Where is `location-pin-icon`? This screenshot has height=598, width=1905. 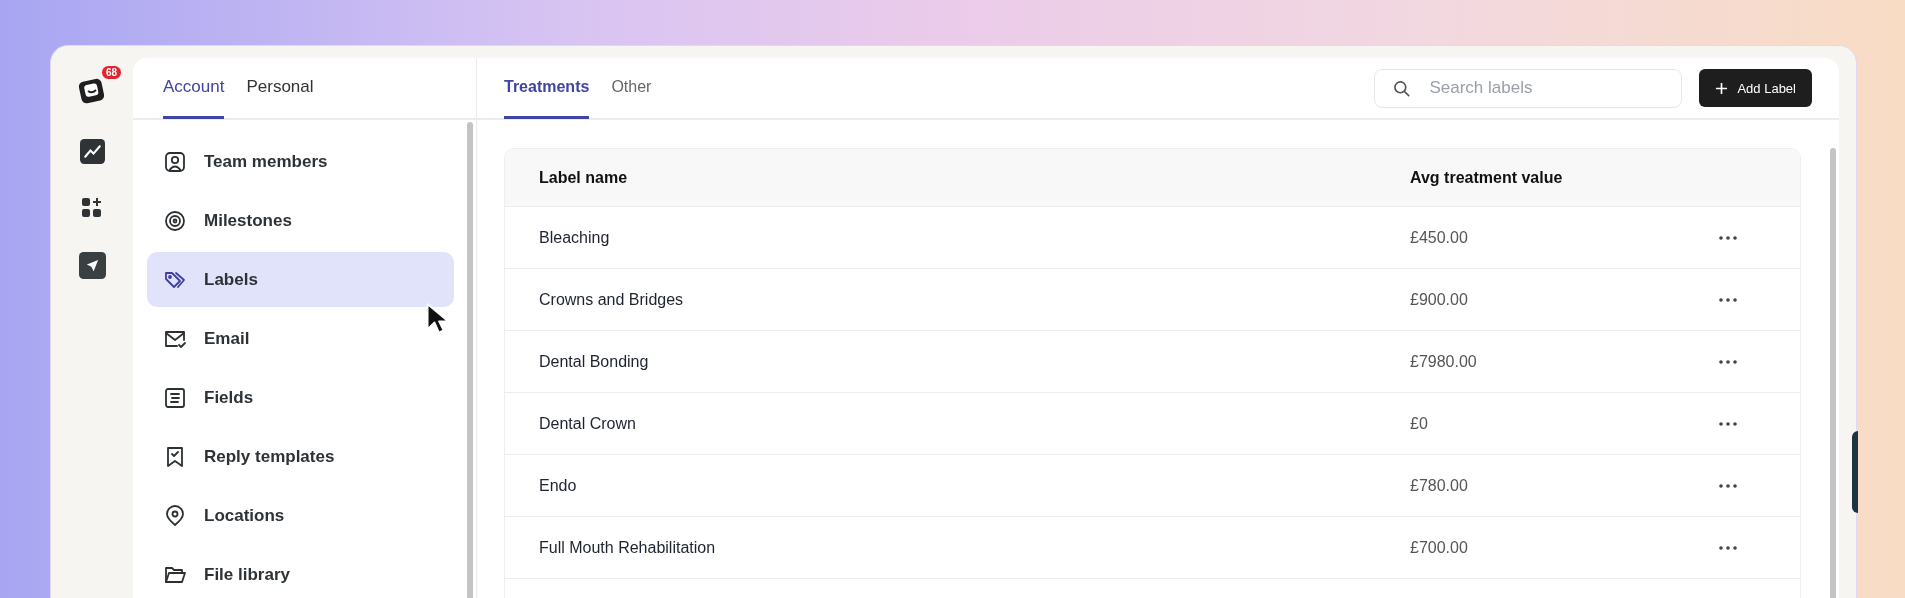 location-pin-icon is located at coordinates (175, 515).